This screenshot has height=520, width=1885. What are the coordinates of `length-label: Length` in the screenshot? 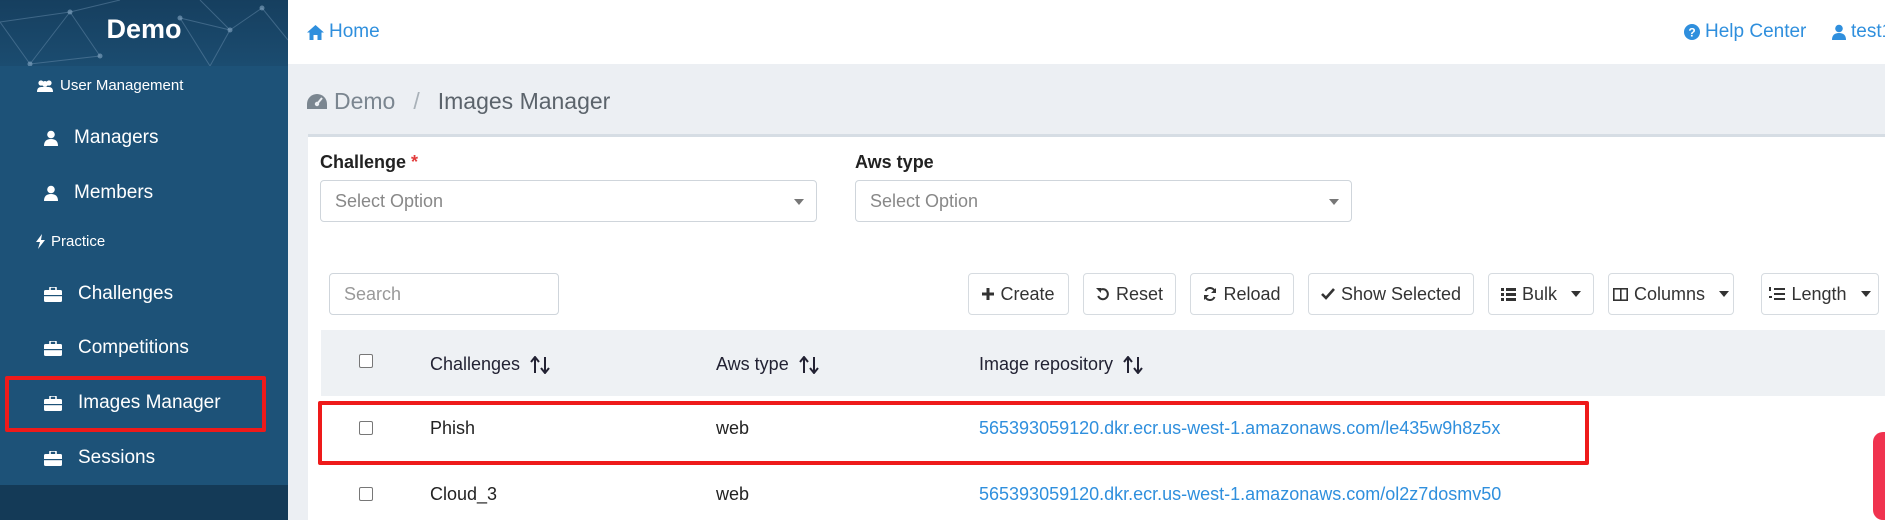 It's located at (1819, 293).